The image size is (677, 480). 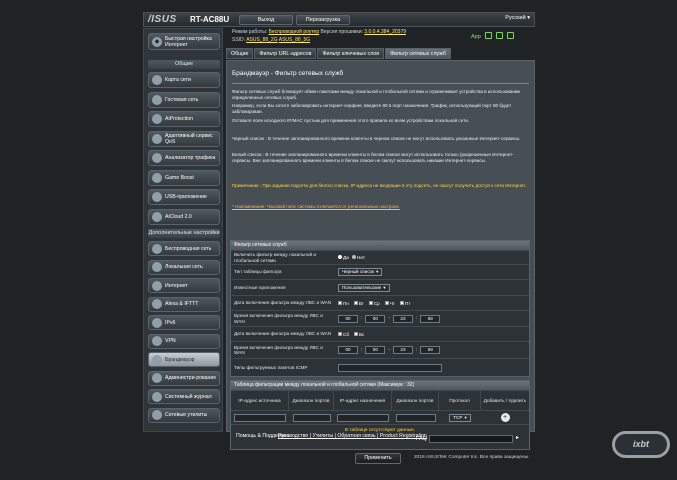 I want to click on sidebar-item-firewall: Брандмауэр, so click(x=184, y=359).